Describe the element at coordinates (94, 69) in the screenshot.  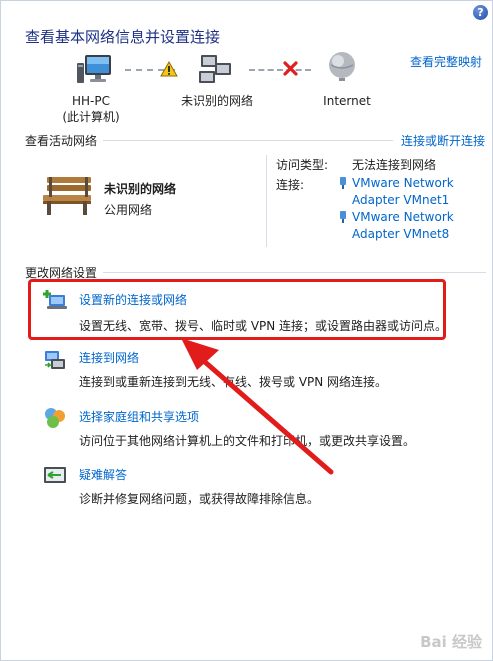
I see `computer-icon` at that location.